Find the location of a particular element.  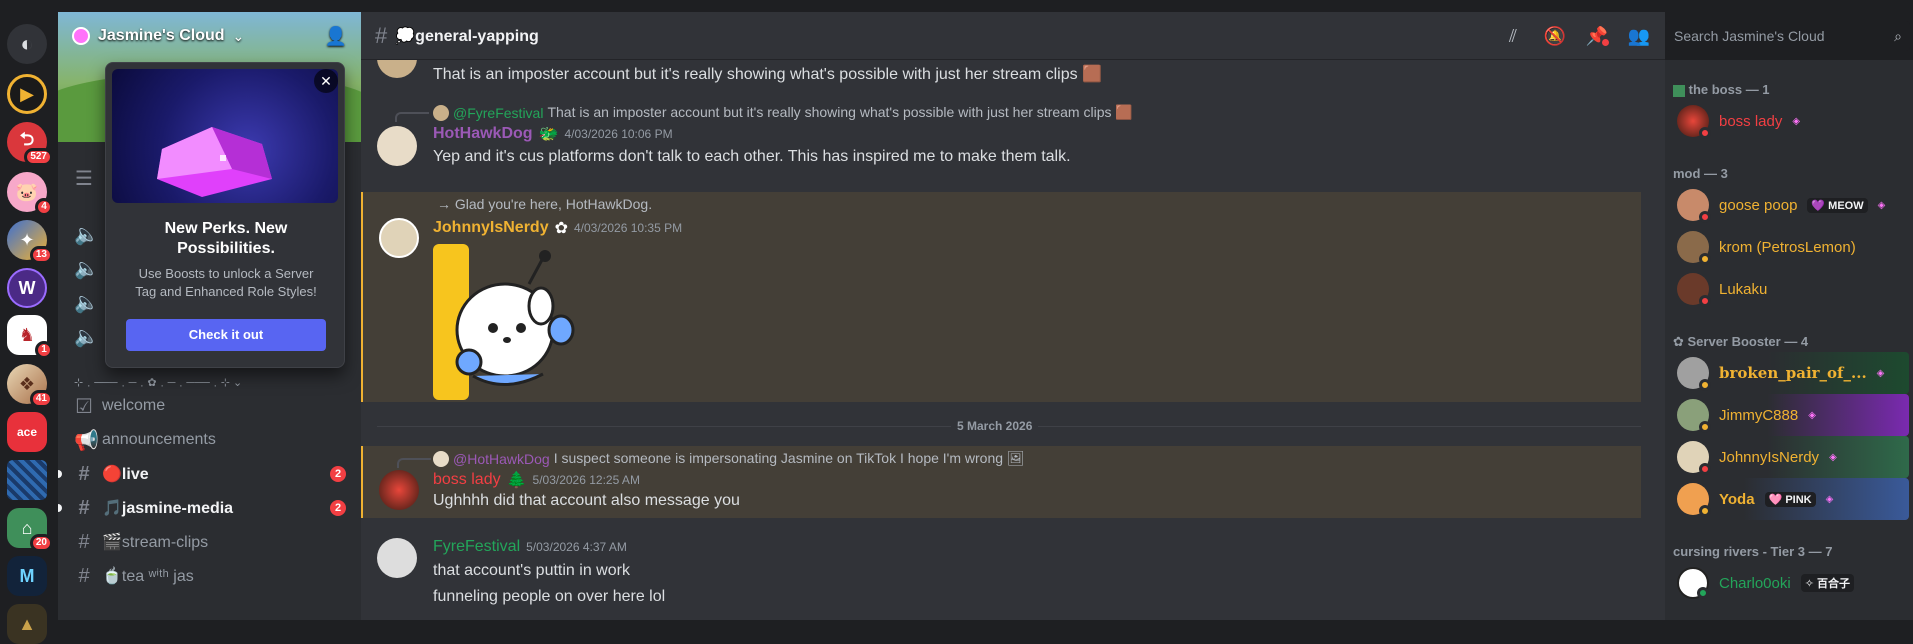

online-status-icon is located at coordinates (1703, 593).